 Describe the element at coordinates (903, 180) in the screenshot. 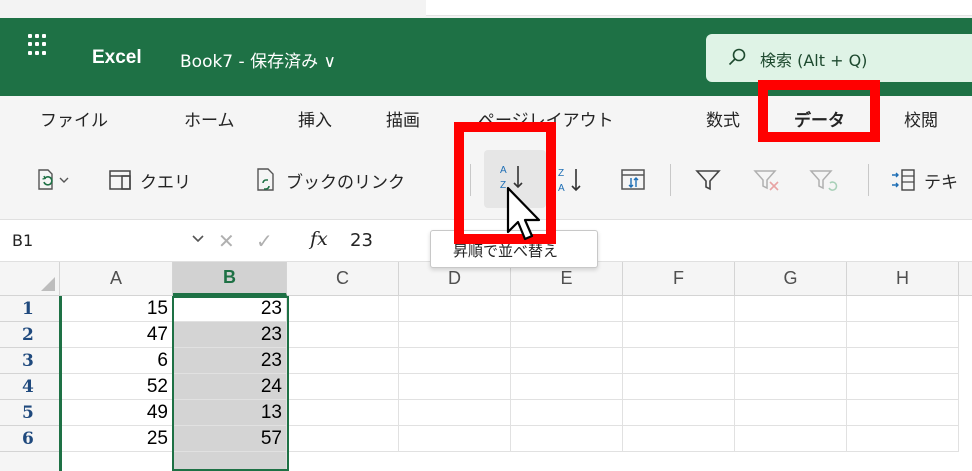

I see `text-to-columns-icon` at that location.